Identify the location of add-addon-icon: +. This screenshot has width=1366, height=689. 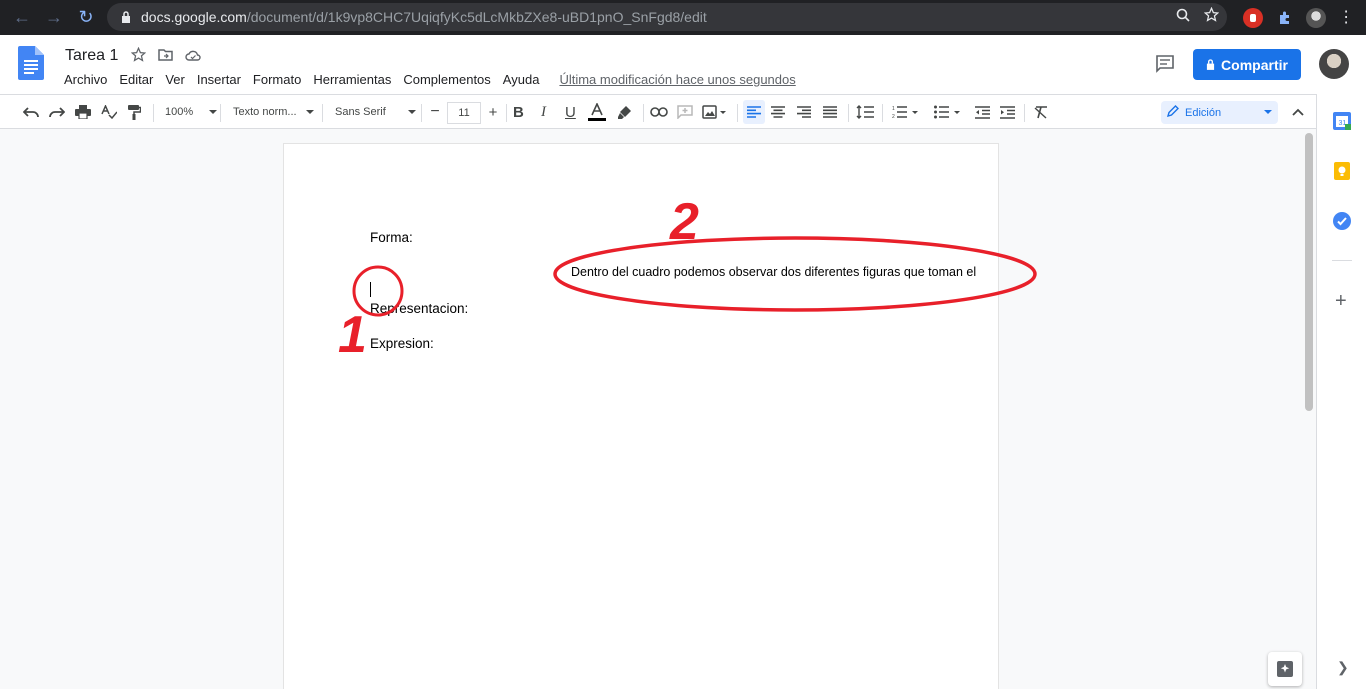
(1341, 301).